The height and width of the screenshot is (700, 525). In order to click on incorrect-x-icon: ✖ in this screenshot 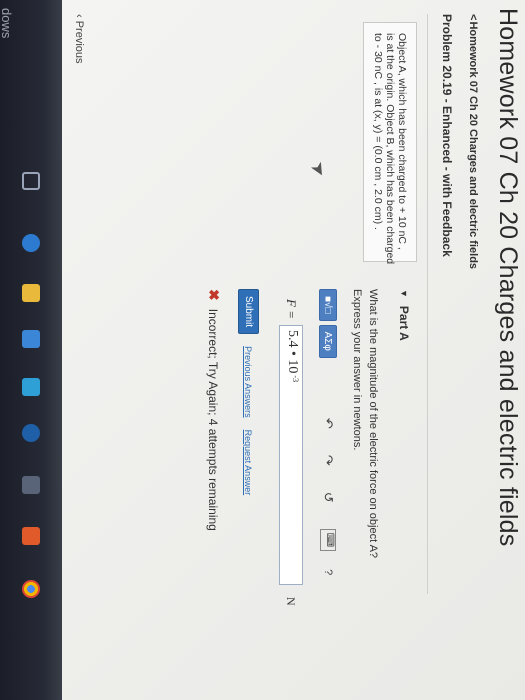, I will do `click(214, 295)`.